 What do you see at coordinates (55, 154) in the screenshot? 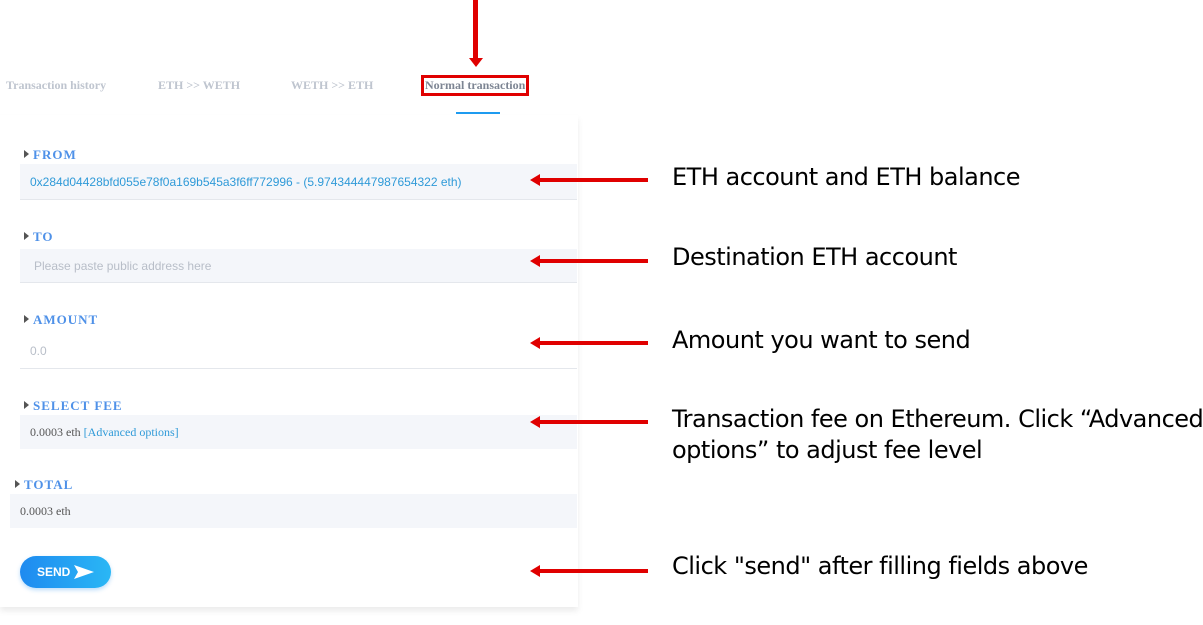
I see `from-label-text: FROM` at bounding box center [55, 154].